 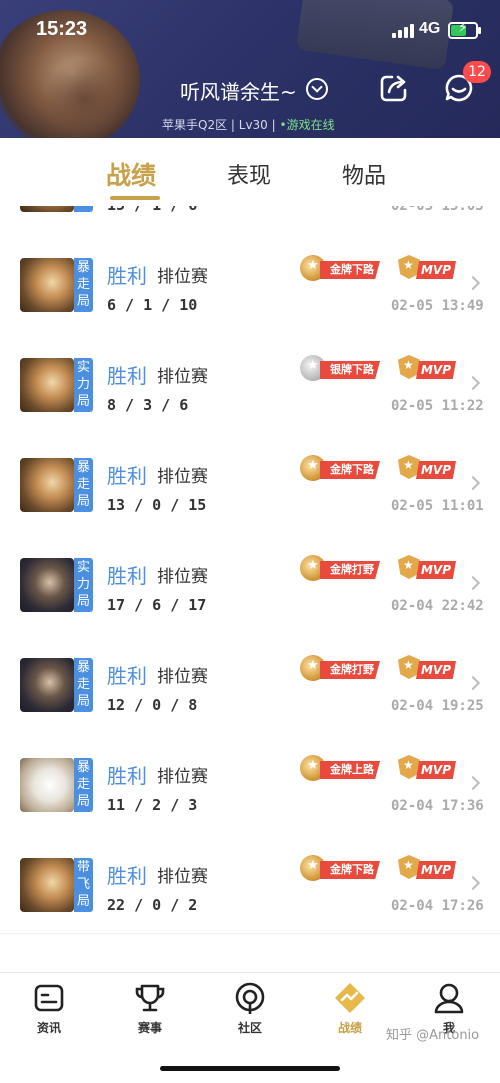 I want to click on kda-score: 15 / 1 / 6, so click(x=152, y=210).